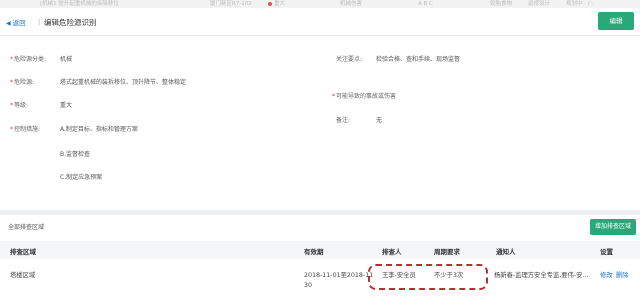  Describe the element at coordinates (25, 129) in the screenshot. I see `measures-label: *控制措施:` at that location.